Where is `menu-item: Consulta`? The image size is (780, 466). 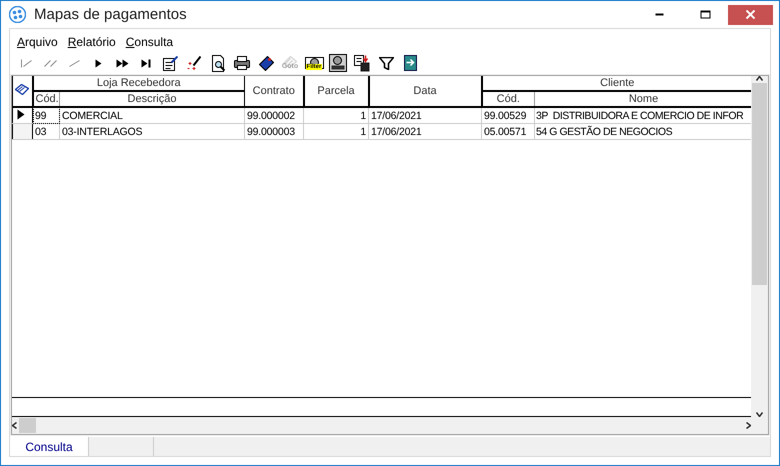 menu-item: Consulta is located at coordinates (149, 42).